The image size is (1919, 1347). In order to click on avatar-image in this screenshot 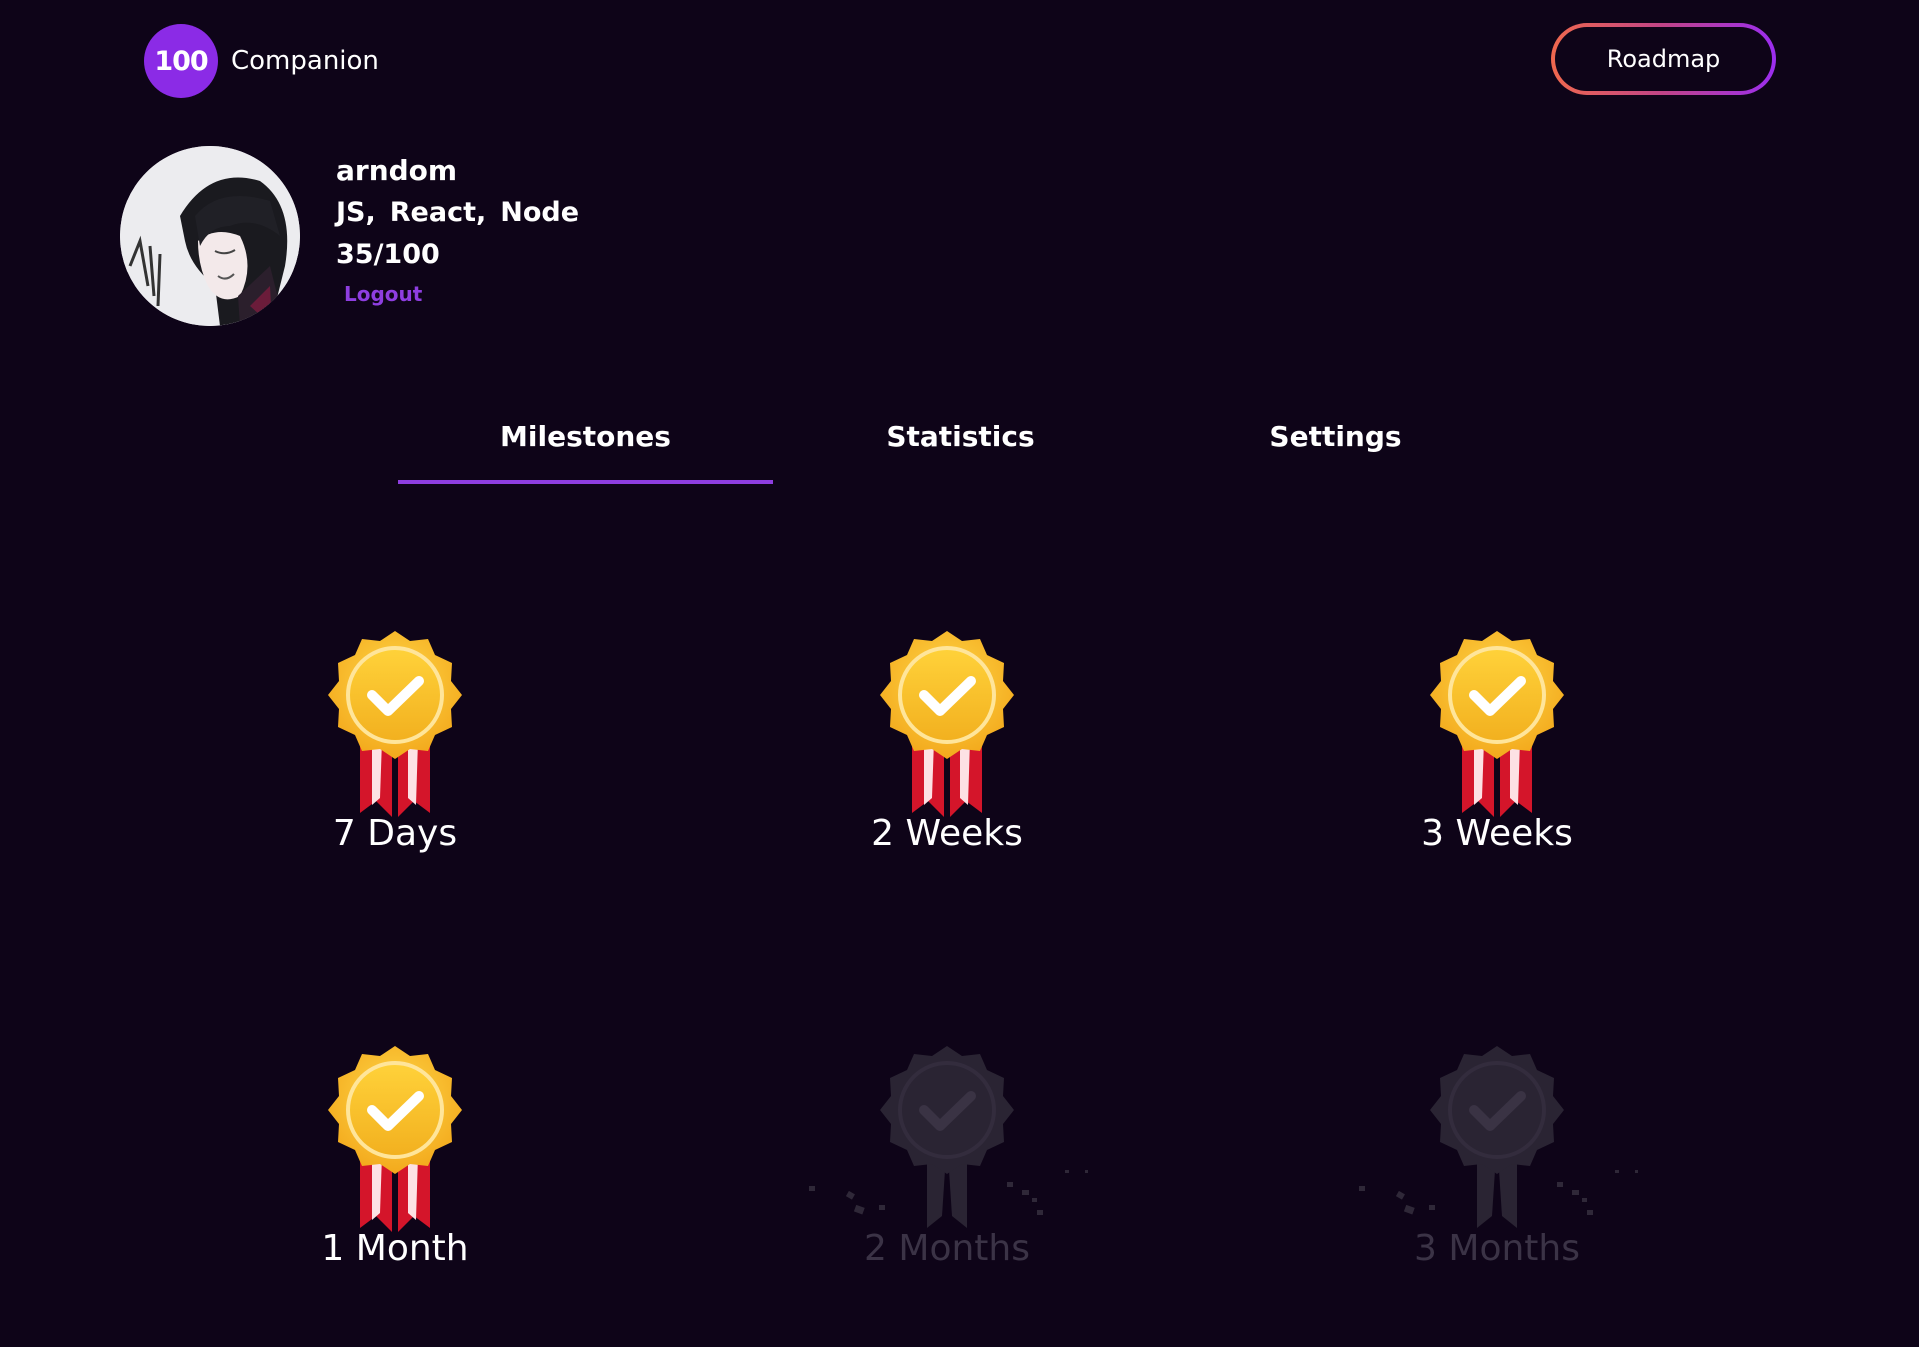, I will do `click(210, 236)`.